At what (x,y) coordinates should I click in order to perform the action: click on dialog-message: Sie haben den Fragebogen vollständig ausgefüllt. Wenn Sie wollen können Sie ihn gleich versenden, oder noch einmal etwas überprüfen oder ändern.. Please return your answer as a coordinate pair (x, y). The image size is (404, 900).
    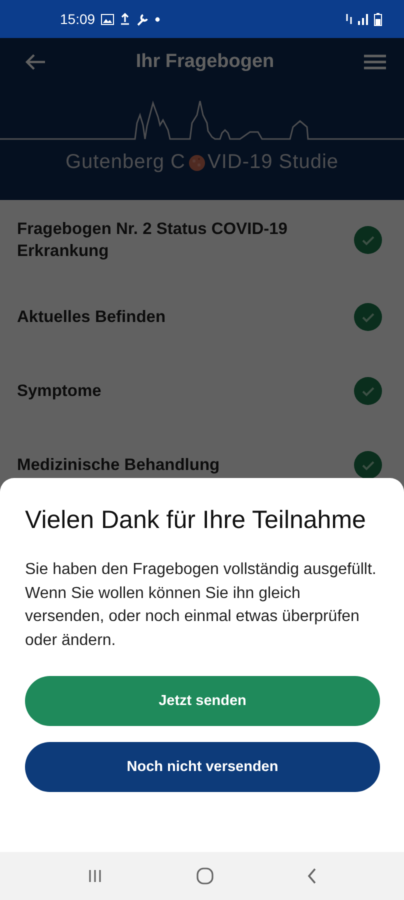
    Looking at the image, I should click on (201, 605).